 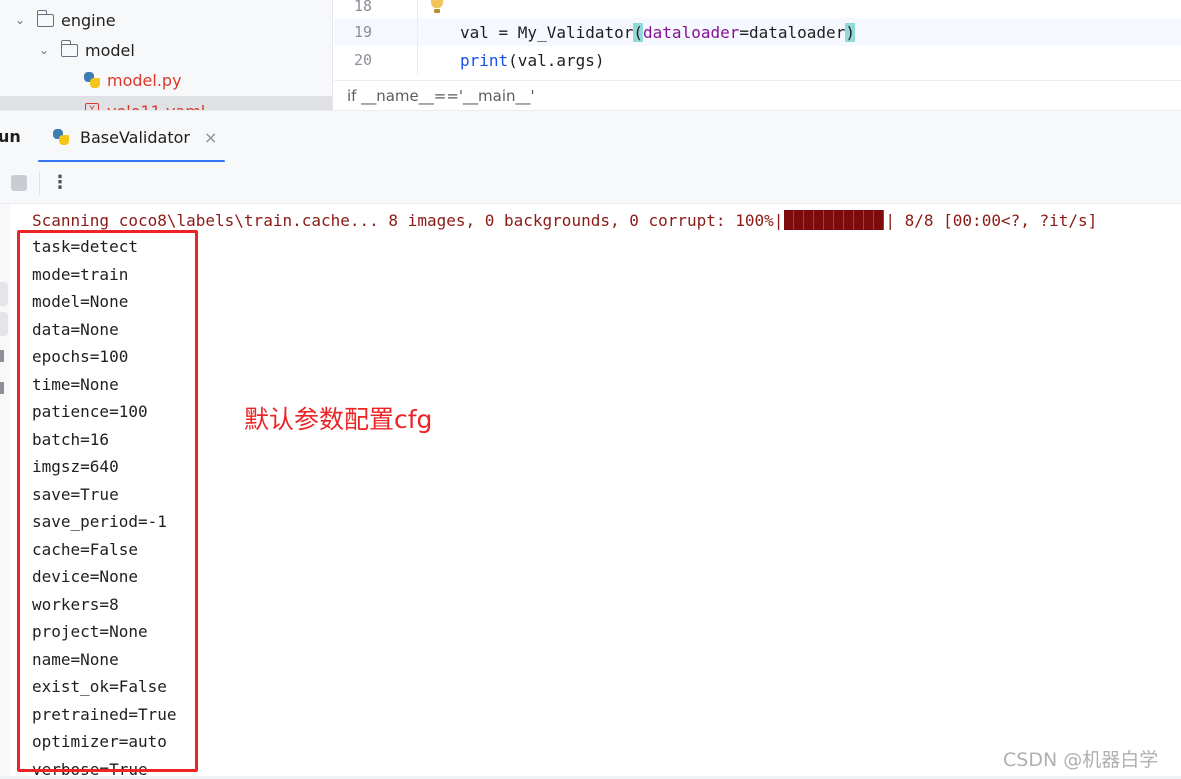 I want to click on lightbulb-base, so click(x=437, y=11).